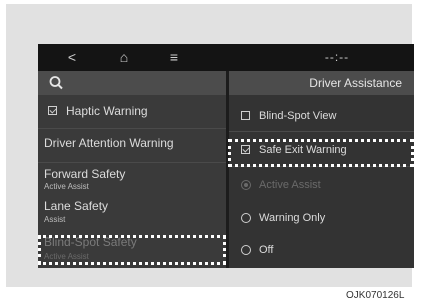 The image size is (442, 303). What do you see at coordinates (290, 185) in the screenshot?
I see `option-label: Active Assist` at bounding box center [290, 185].